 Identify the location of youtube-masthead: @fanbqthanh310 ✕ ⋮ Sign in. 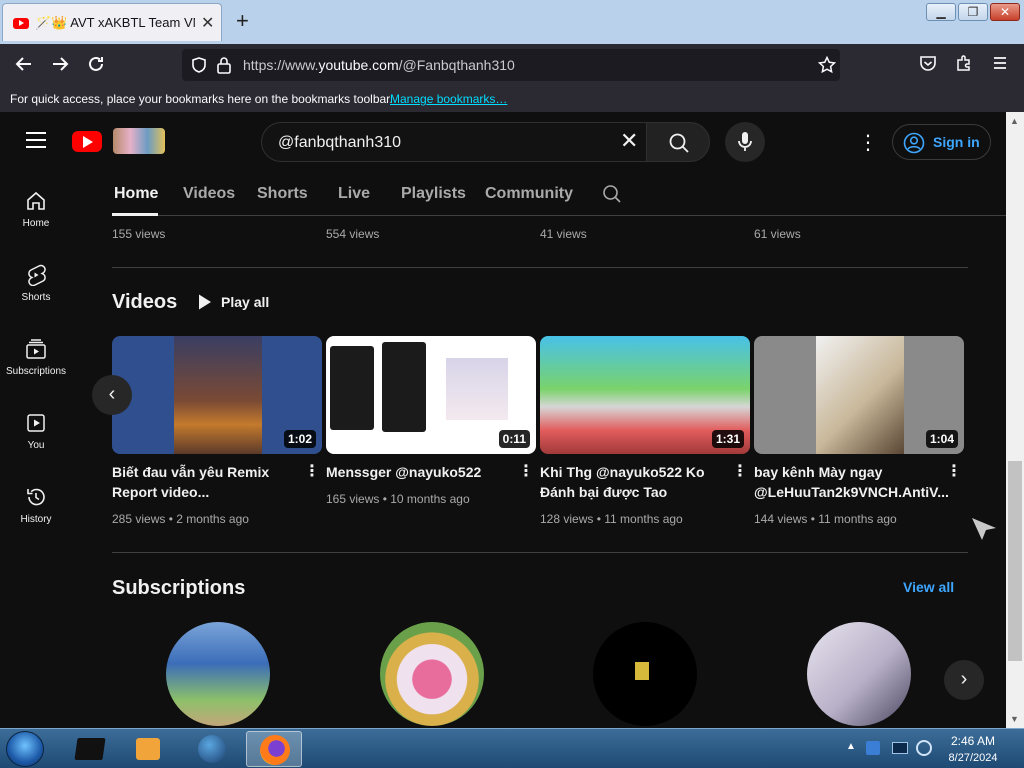
(503, 142).